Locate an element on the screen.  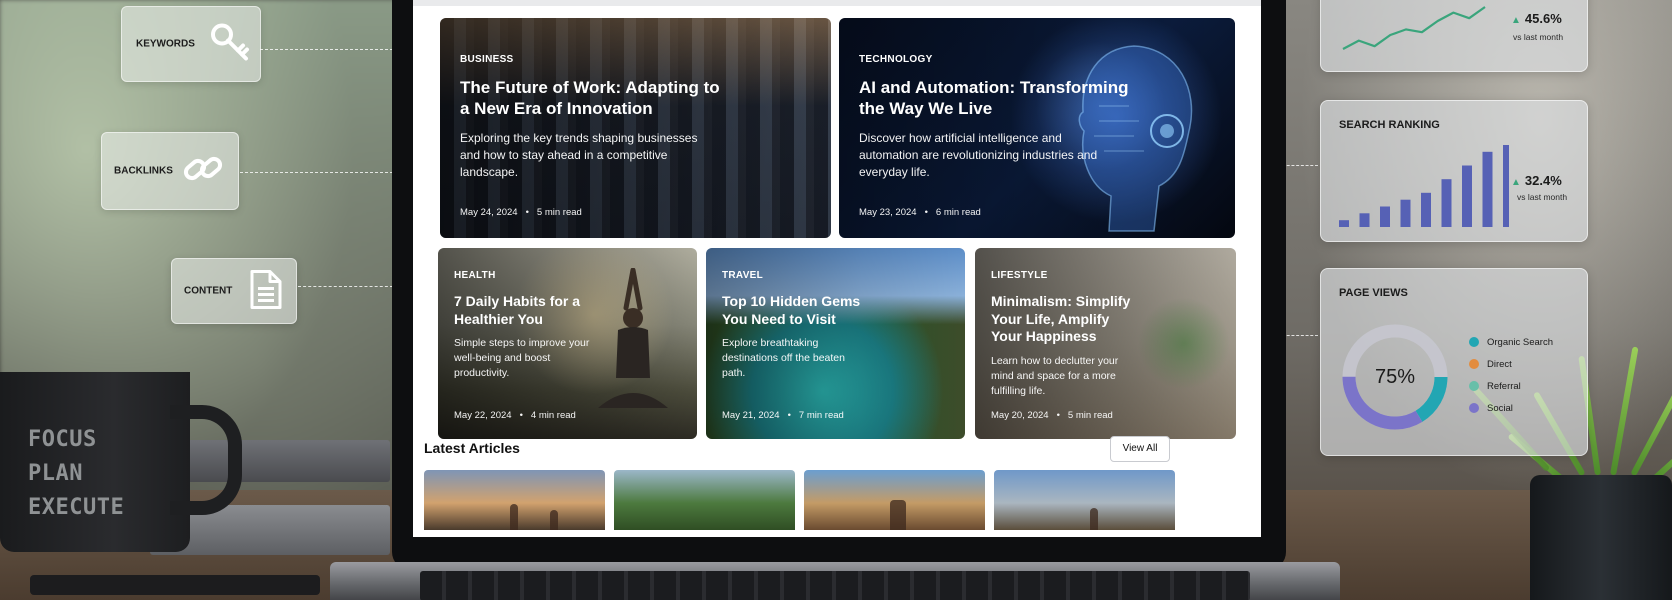
ranking-change: ▲ 32.4% is located at coordinates (1536, 180).